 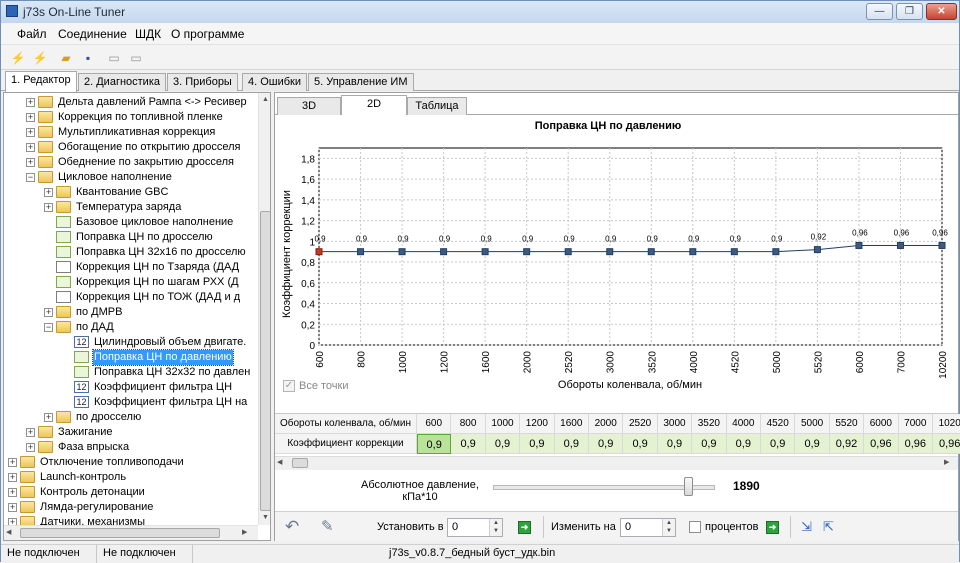 What do you see at coordinates (689, 486) in the screenshot?
I see `pressure-slider-thumb` at bounding box center [689, 486].